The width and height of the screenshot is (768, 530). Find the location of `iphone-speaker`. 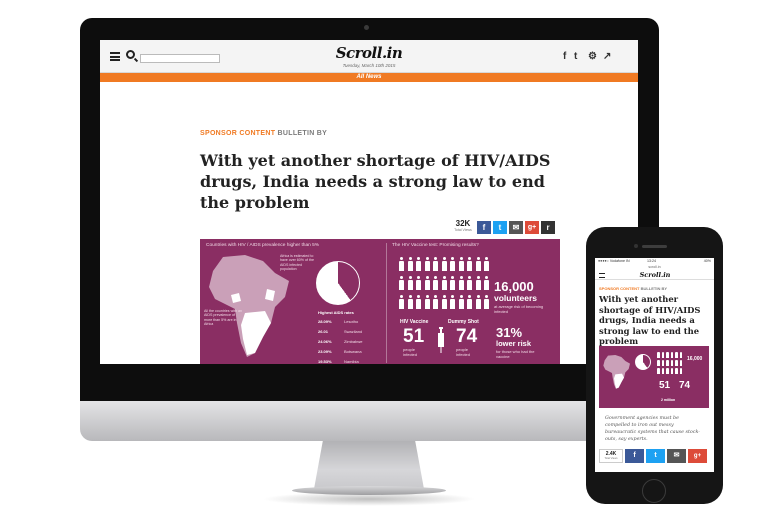

iphone-speaker is located at coordinates (654, 246).